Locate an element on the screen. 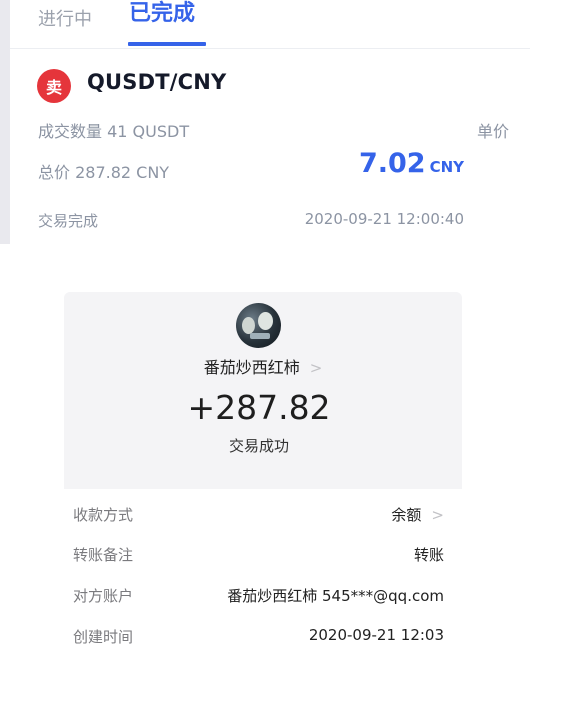  detail-label: 创建时间 is located at coordinates (103, 637).